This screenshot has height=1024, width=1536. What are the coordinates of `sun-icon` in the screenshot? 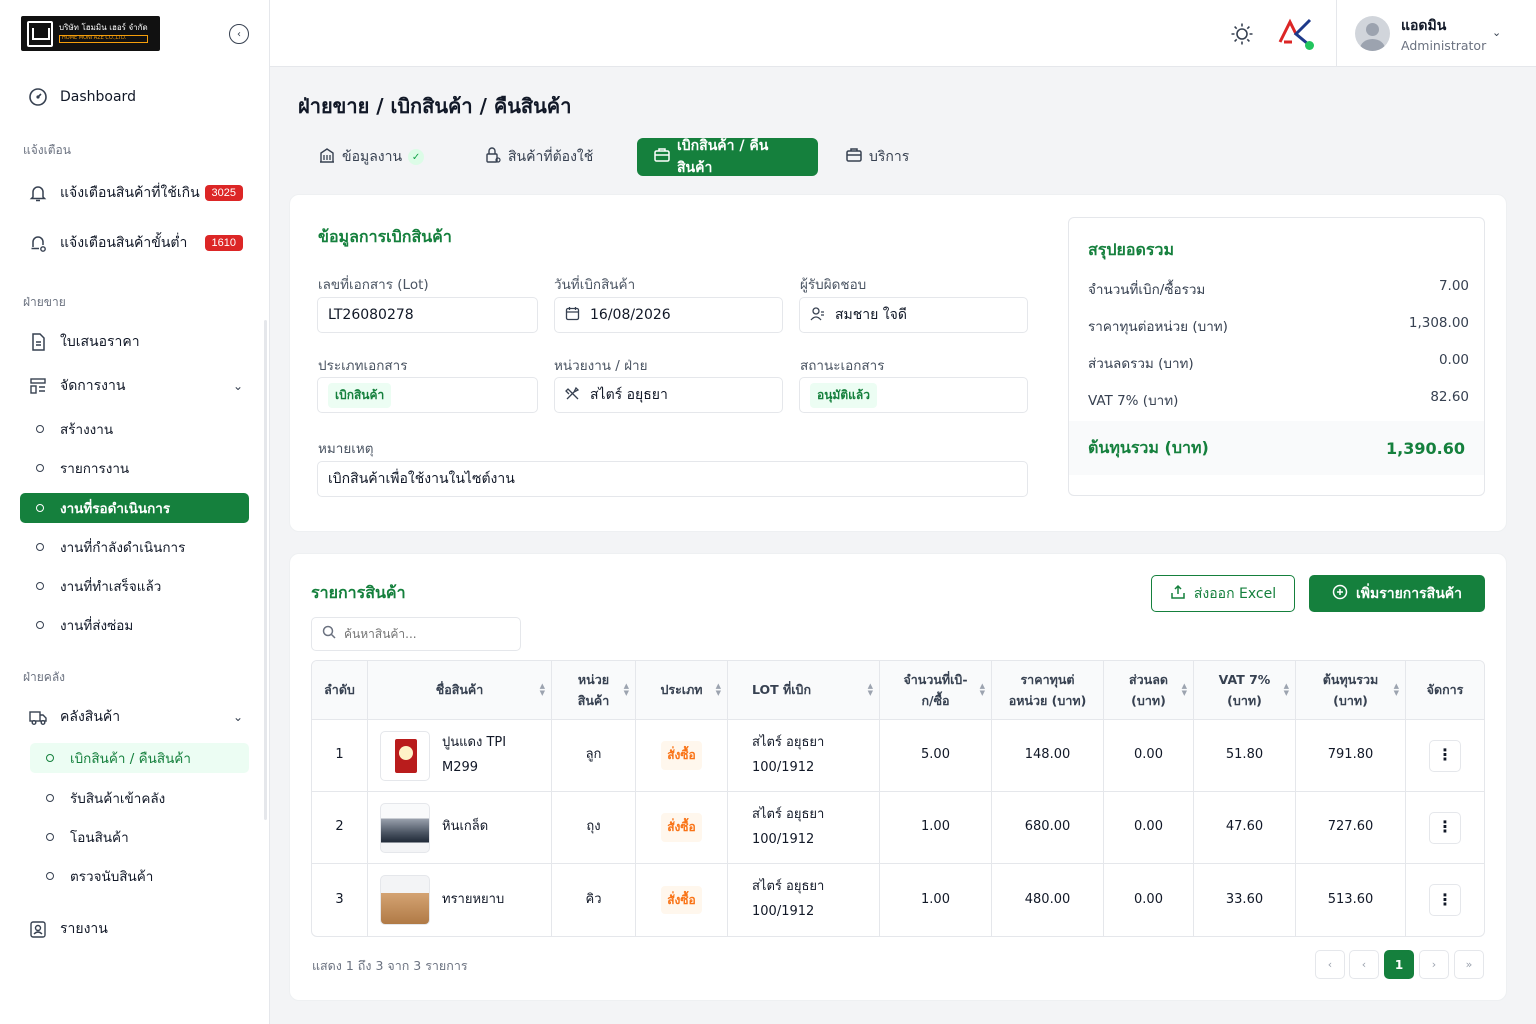 It's located at (1242, 34).